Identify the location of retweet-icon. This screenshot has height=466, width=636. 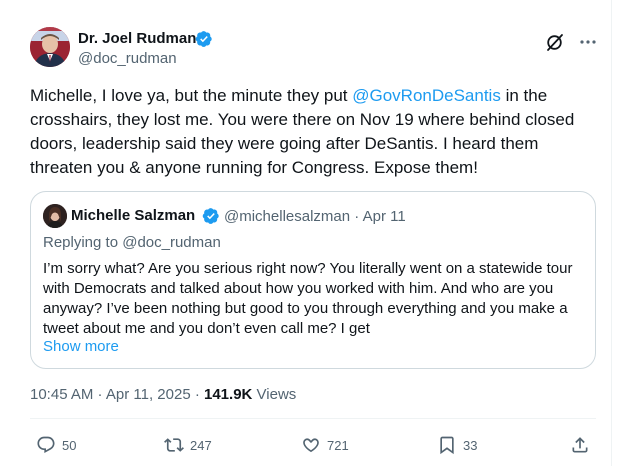
(174, 445).